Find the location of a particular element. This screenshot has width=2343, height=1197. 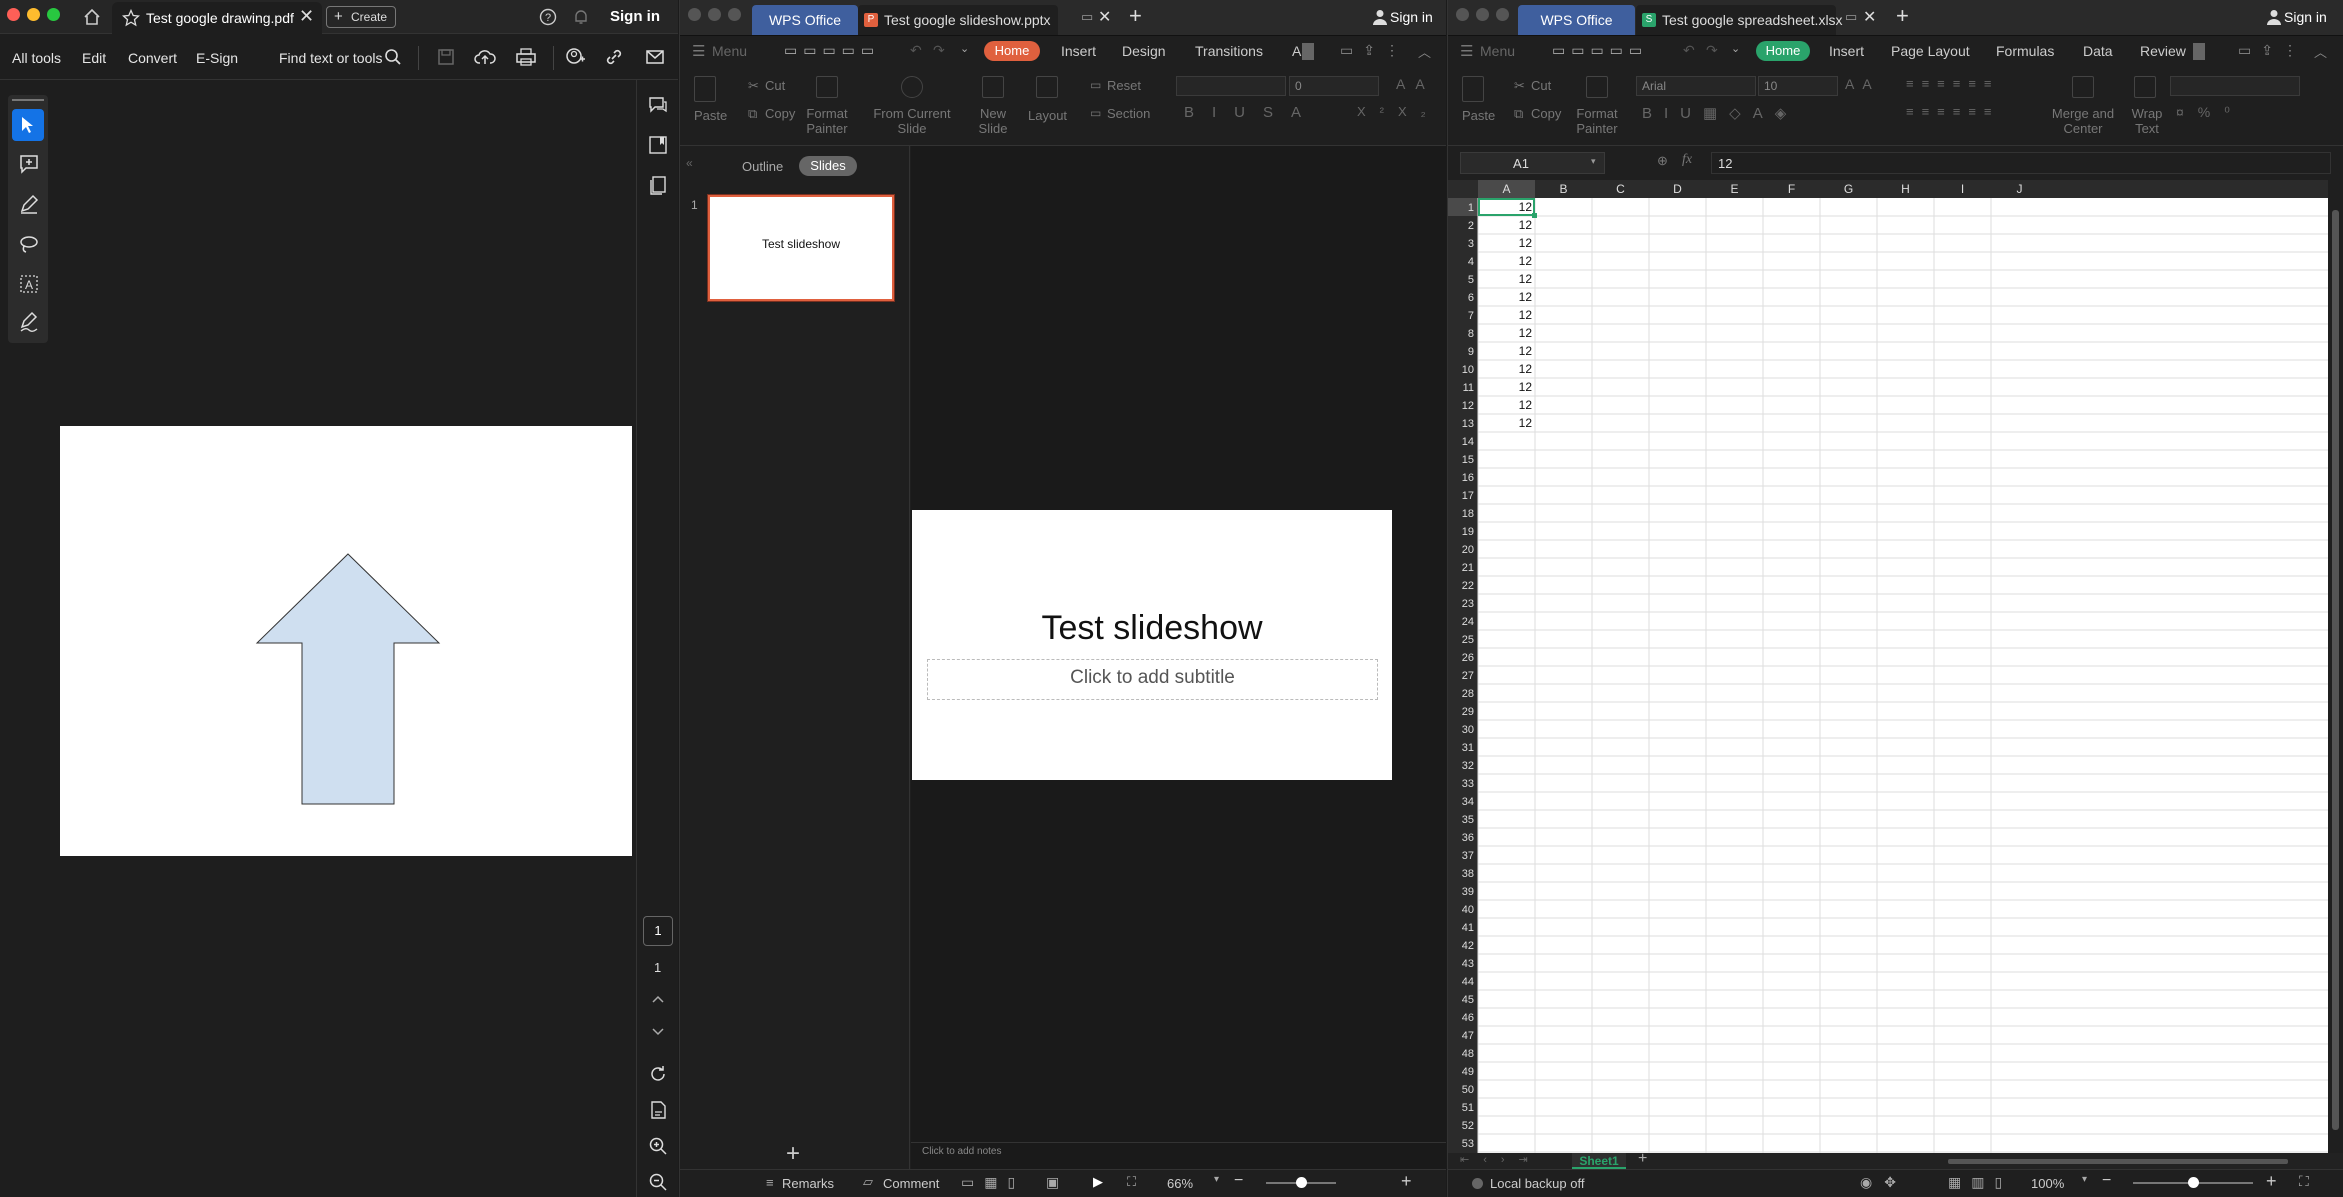

menu-design: Design is located at coordinates (1144, 51).